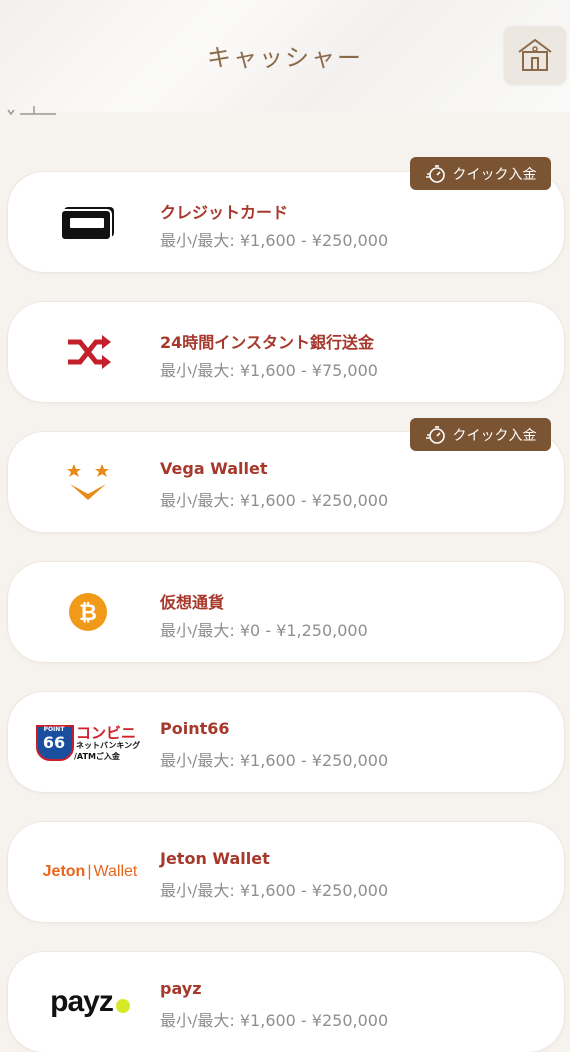 The image size is (570, 1052). I want to click on payz-logo: payz, so click(90, 1002).